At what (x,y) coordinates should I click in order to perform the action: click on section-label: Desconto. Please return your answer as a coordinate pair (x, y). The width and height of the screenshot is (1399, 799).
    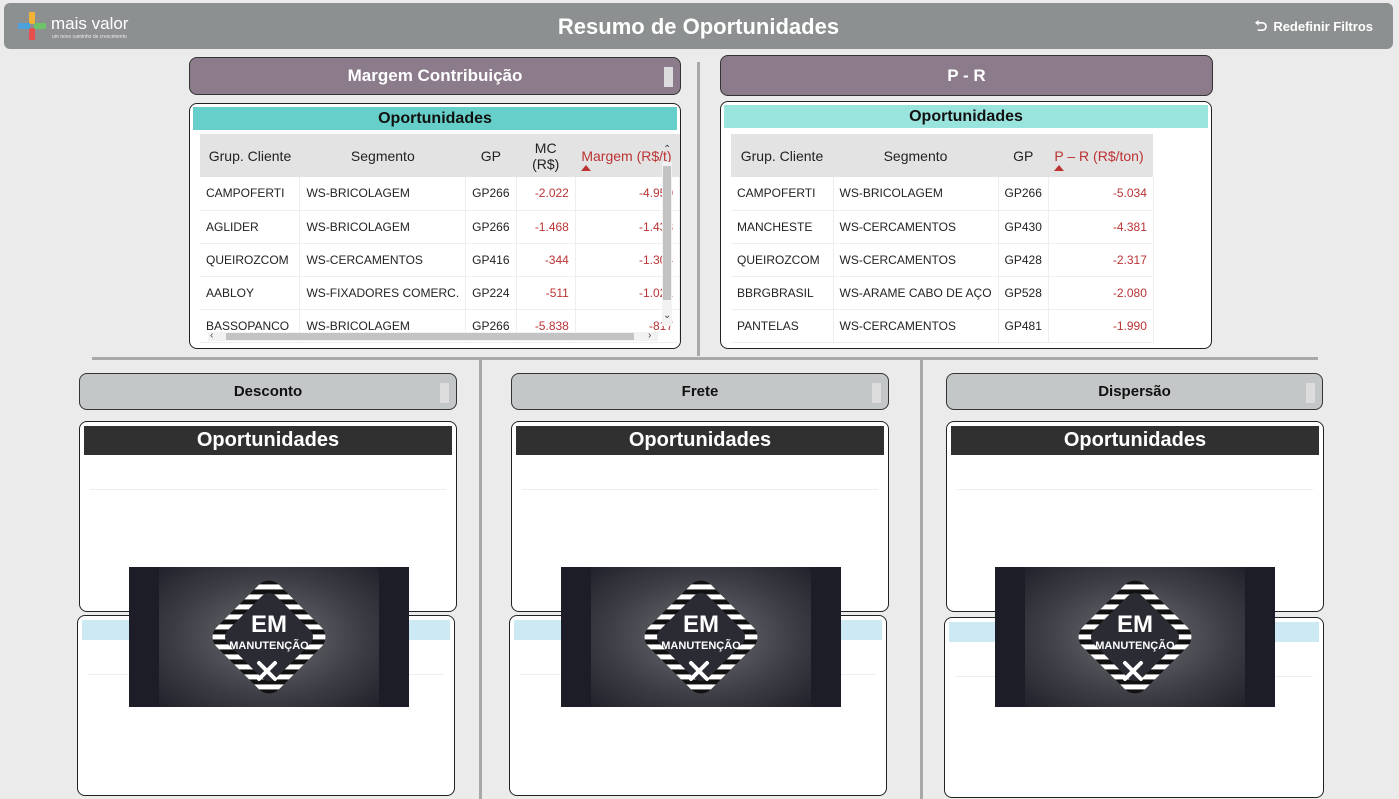
    Looking at the image, I should click on (268, 391).